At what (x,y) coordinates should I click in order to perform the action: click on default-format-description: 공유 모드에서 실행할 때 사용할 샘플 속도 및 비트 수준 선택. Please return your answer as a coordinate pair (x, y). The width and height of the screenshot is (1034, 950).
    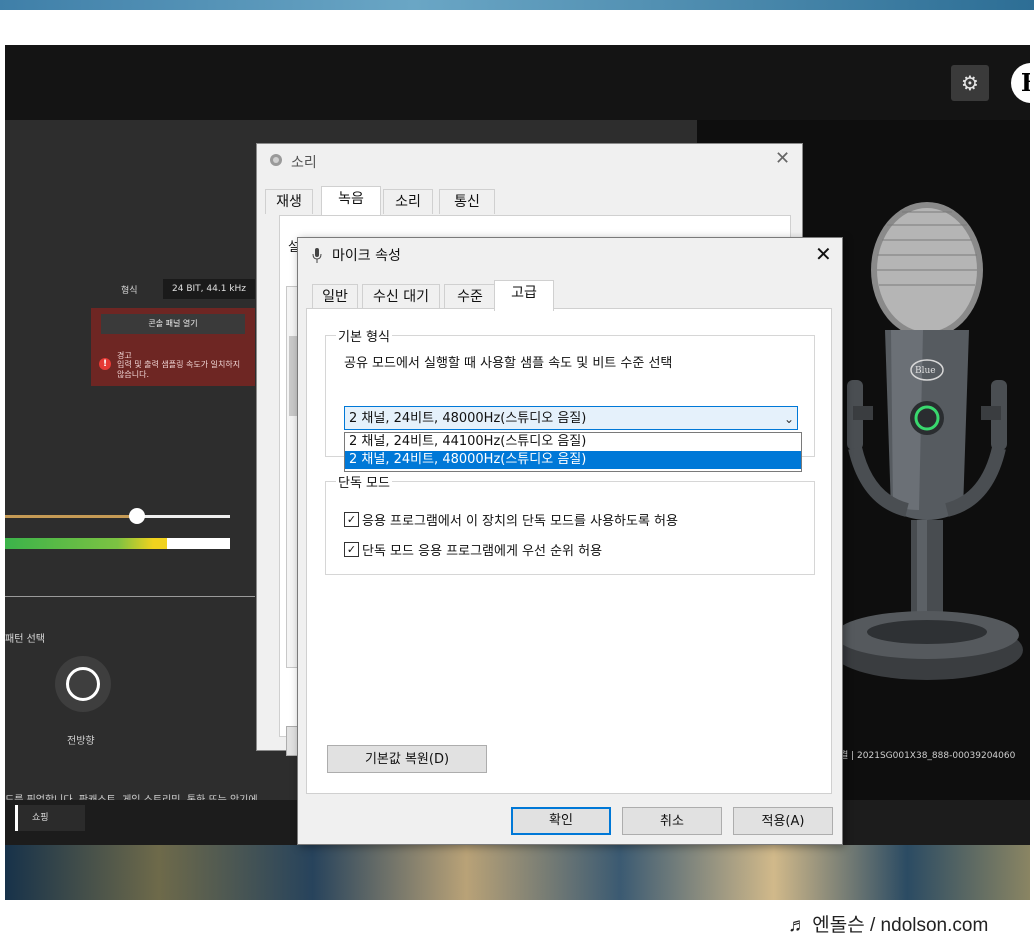
    Looking at the image, I should click on (508, 363).